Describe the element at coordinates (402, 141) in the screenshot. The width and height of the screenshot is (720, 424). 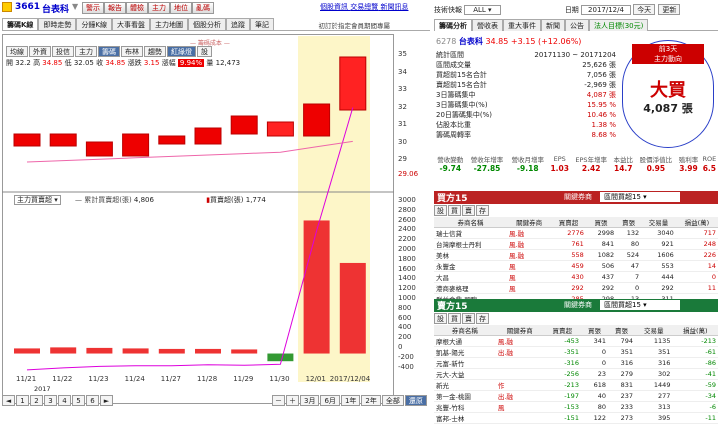
I see `top-axis-tick: 30` at that location.